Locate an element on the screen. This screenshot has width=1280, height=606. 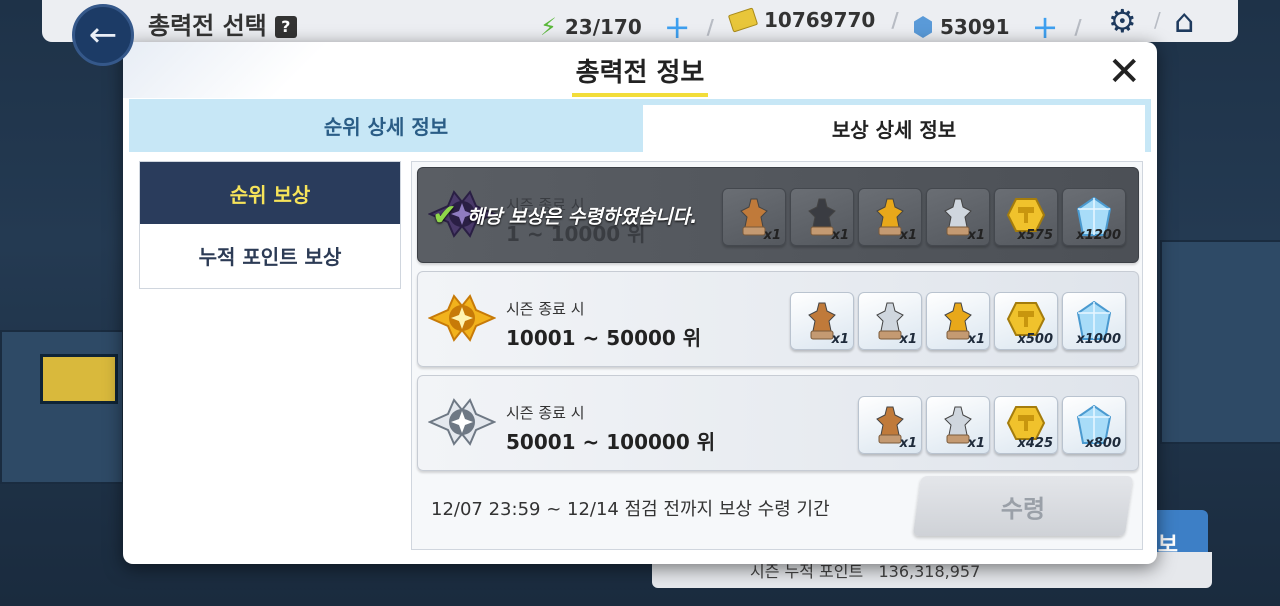
modal-header: 총력전 정보 is located at coordinates (640, 74).